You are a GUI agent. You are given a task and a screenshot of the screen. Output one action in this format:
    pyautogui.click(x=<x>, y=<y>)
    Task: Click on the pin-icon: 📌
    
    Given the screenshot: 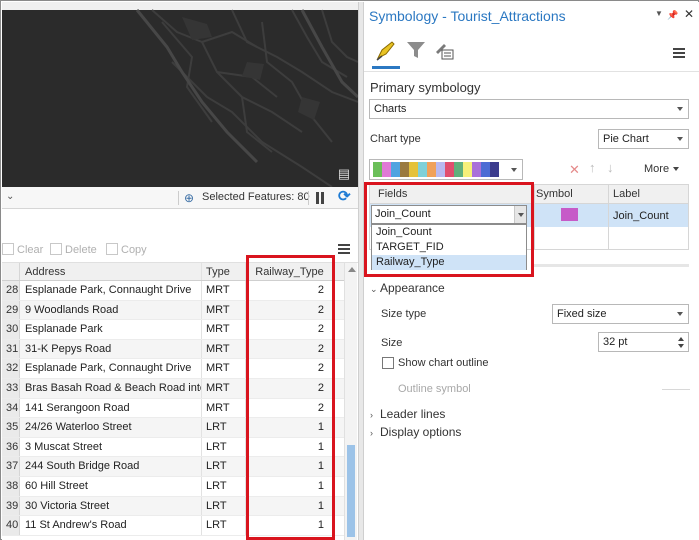 What is the action you would take?
    pyautogui.click(x=672, y=15)
    